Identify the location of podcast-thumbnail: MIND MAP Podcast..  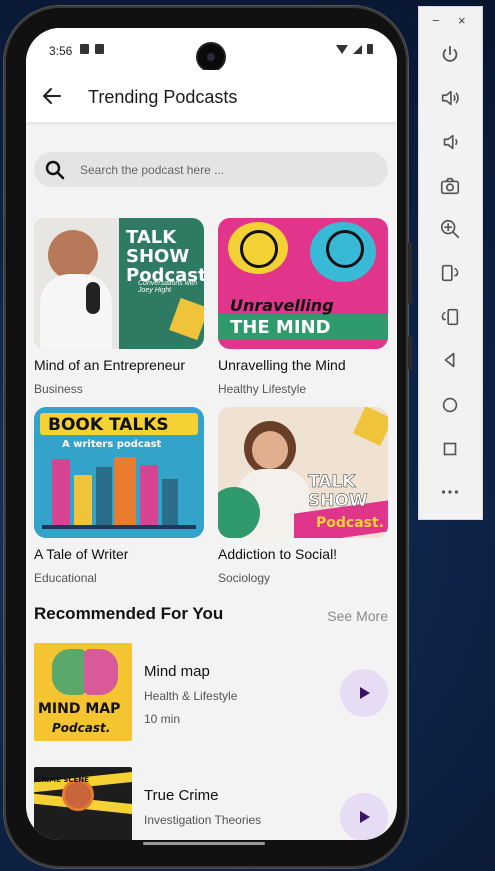
(83, 692).